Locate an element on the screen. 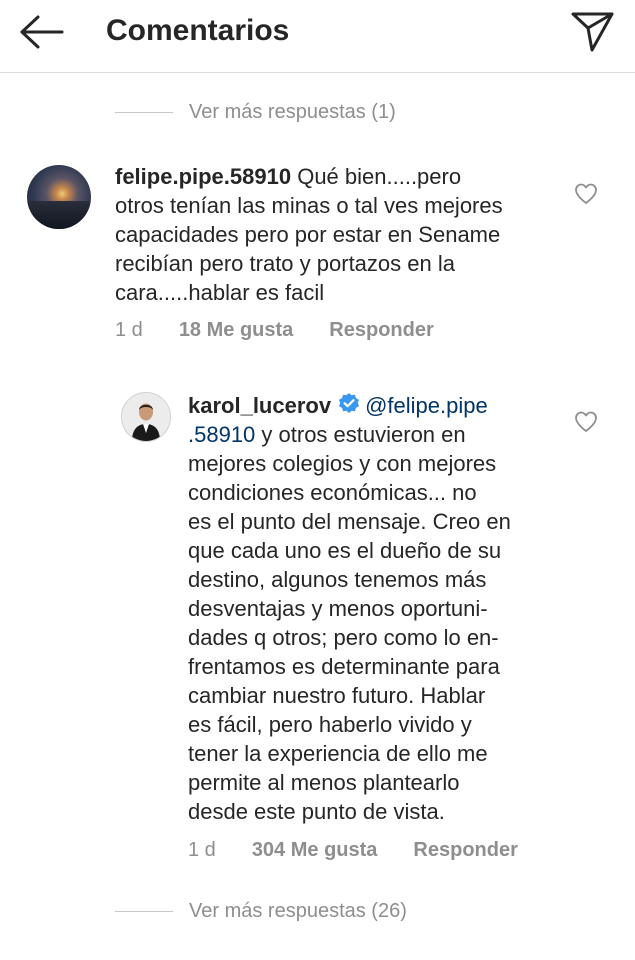 The image size is (635, 960). comment-line: dades q otros; pero como lo en- is located at coordinates (343, 637).